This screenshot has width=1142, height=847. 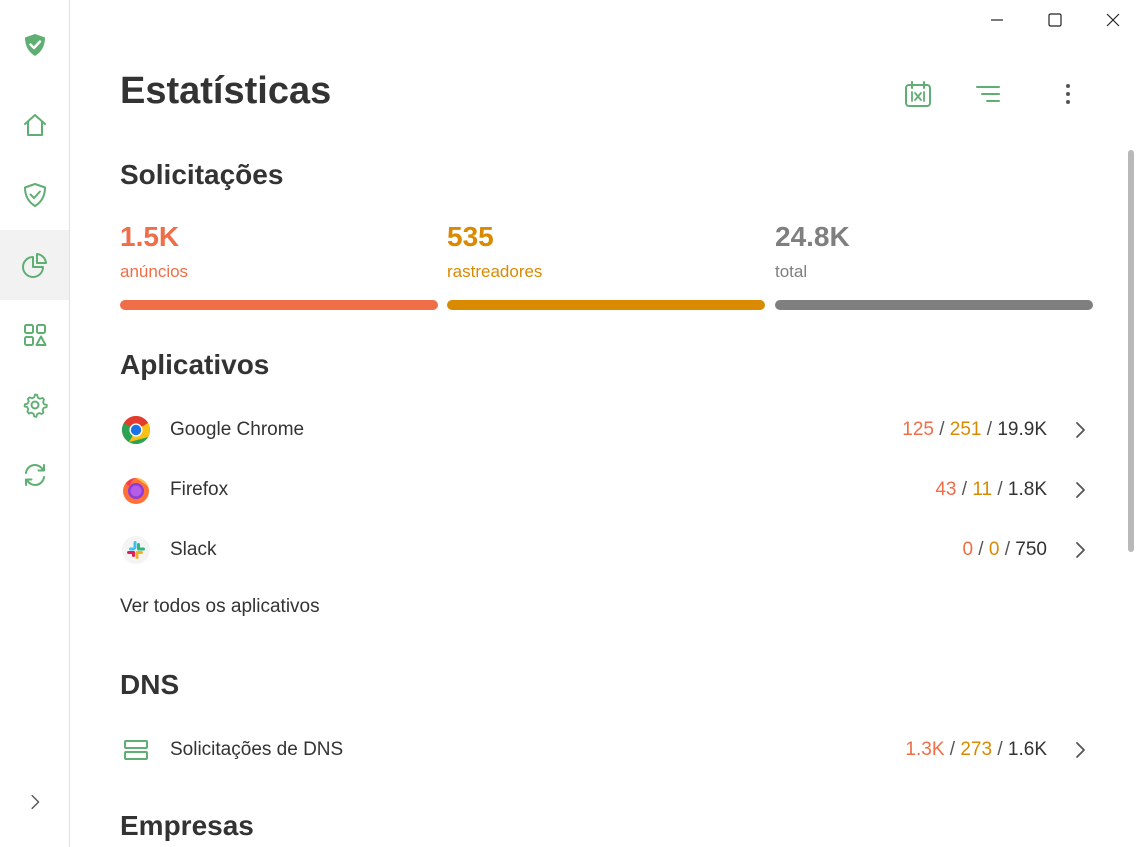 I want to click on sidebar-item-statistics, so click(x=34, y=265).